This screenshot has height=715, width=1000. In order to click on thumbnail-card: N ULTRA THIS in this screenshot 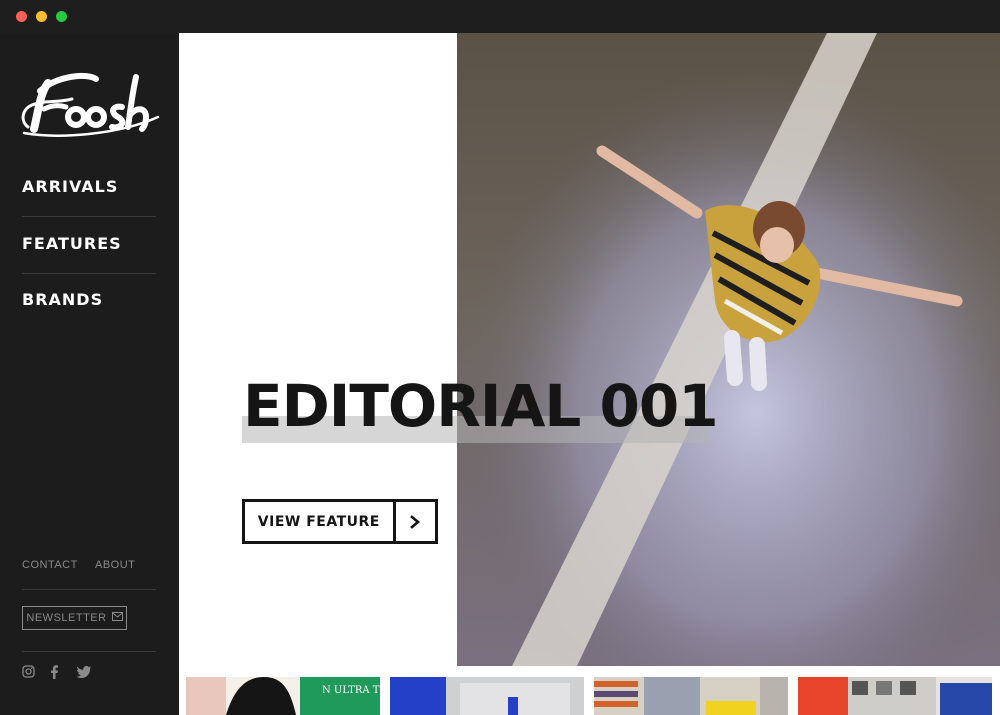, I will do `click(283, 696)`.